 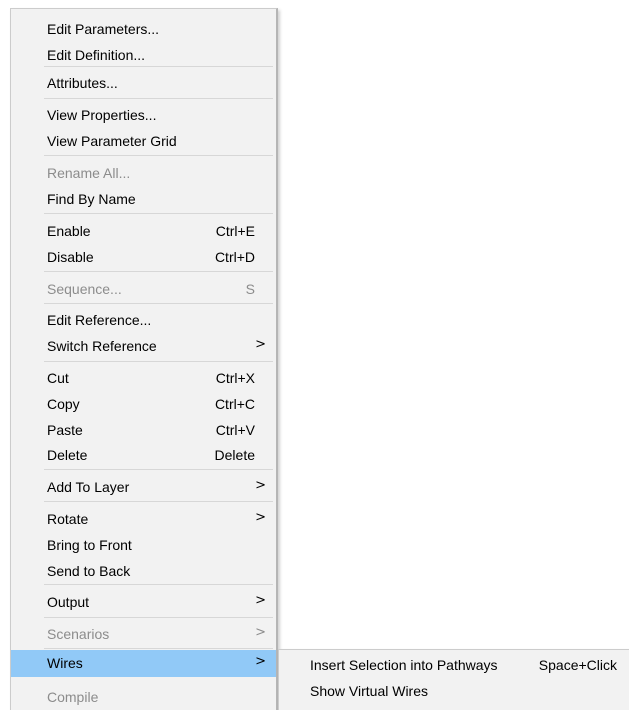 What do you see at coordinates (102, 346) in the screenshot?
I see `menu-item-label: Switch Reference` at bounding box center [102, 346].